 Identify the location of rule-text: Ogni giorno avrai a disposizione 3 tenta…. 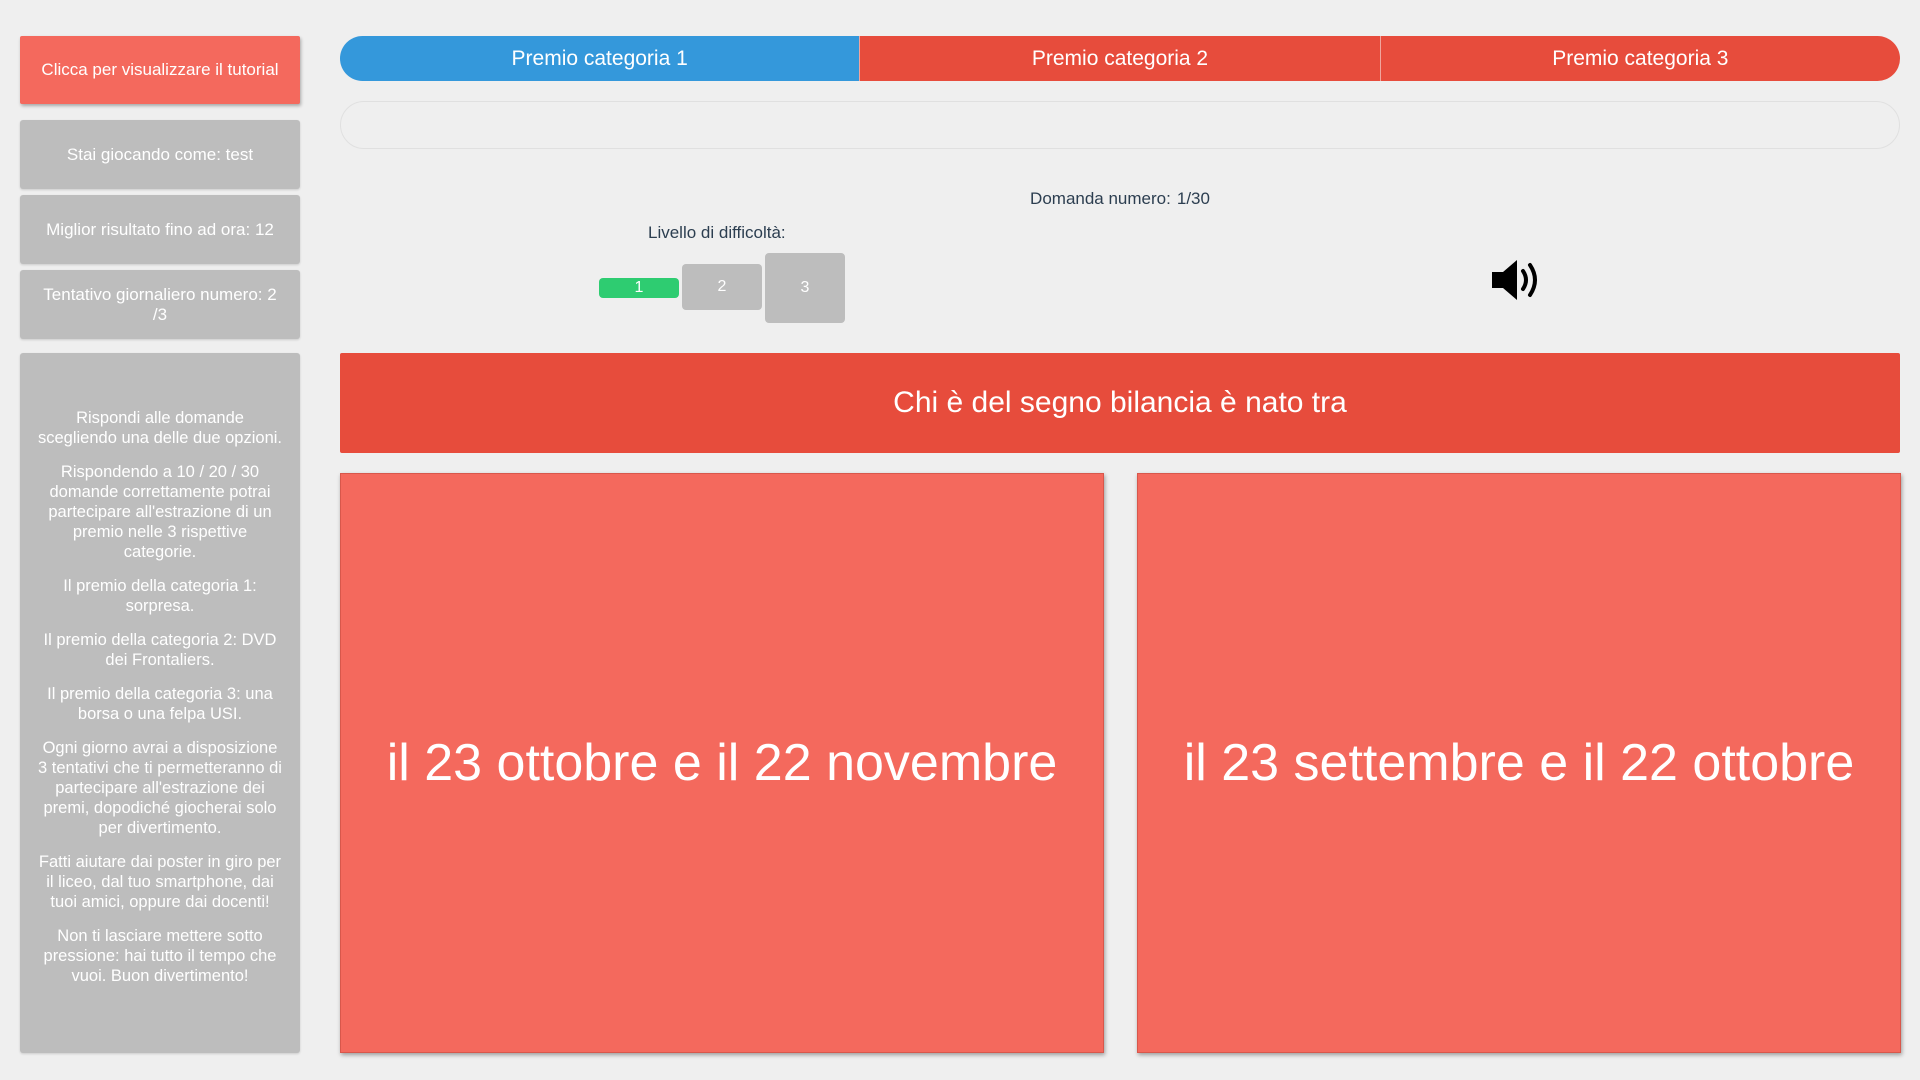
(160, 788).